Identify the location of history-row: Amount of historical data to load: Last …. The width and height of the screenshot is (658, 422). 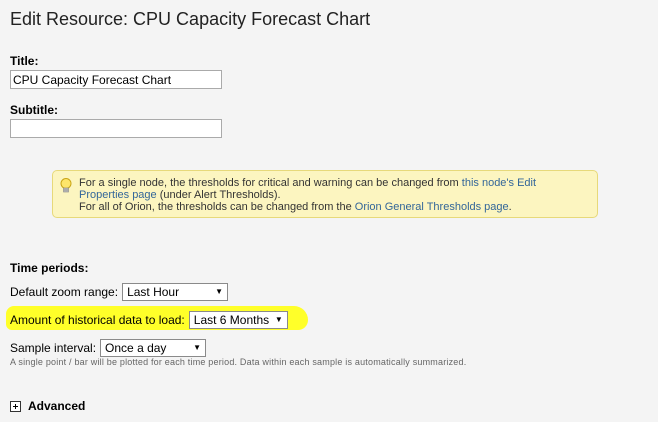
(149, 320).